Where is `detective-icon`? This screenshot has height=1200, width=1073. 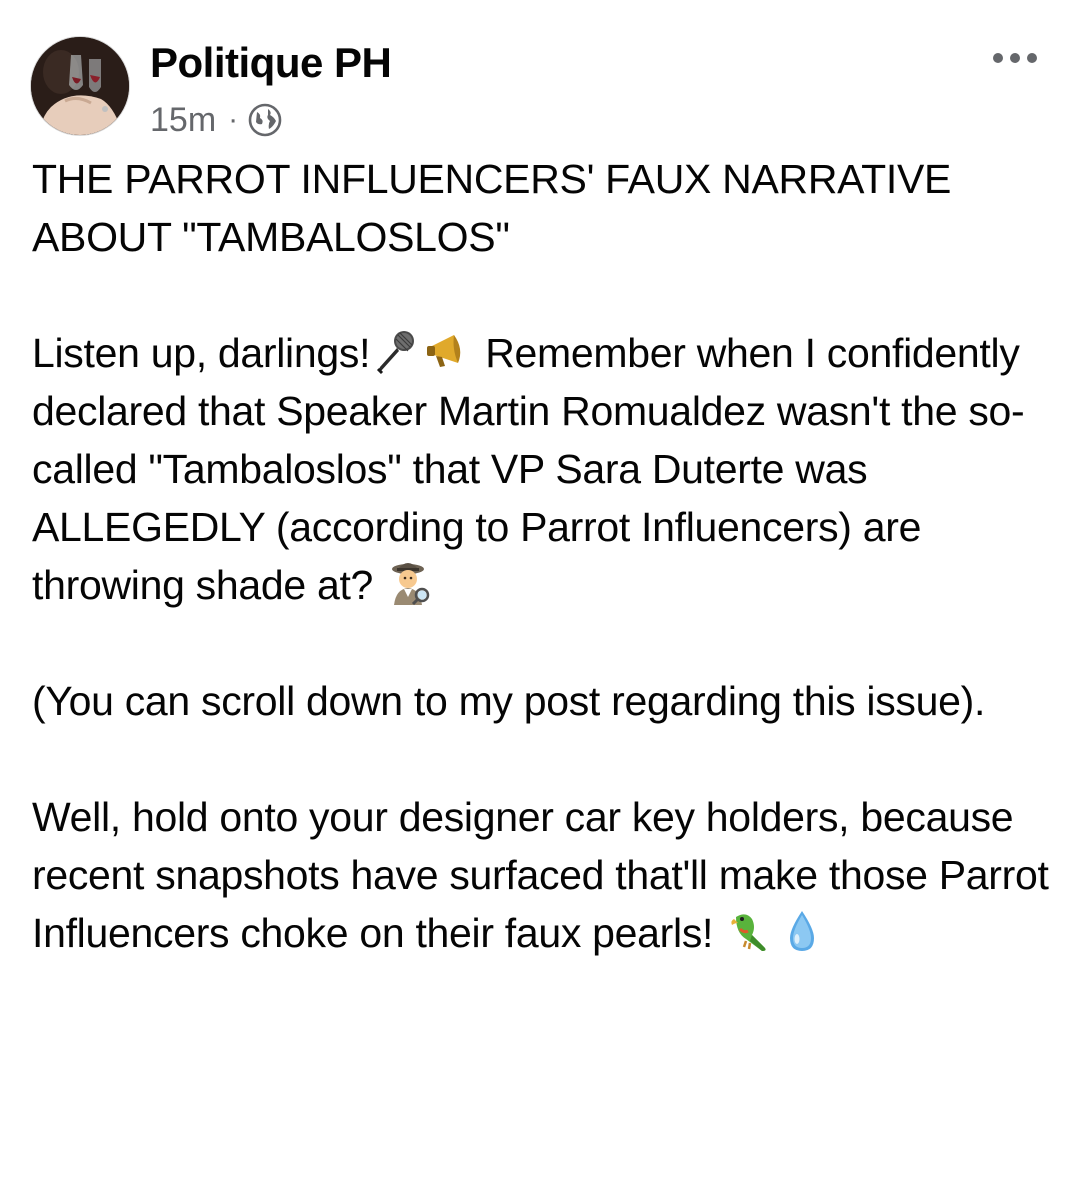 detective-icon is located at coordinates (410, 583).